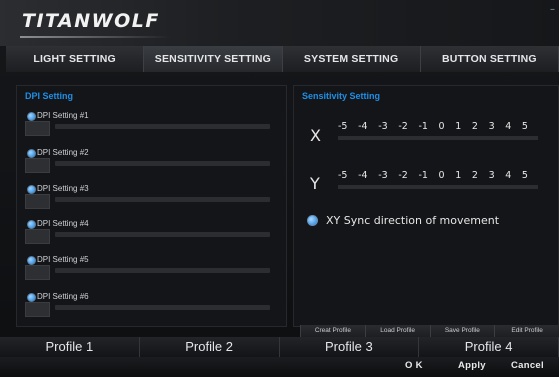  What do you see at coordinates (343, 126) in the screenshot?
I see `x-tick: -5` at bounding box center [343, 126].